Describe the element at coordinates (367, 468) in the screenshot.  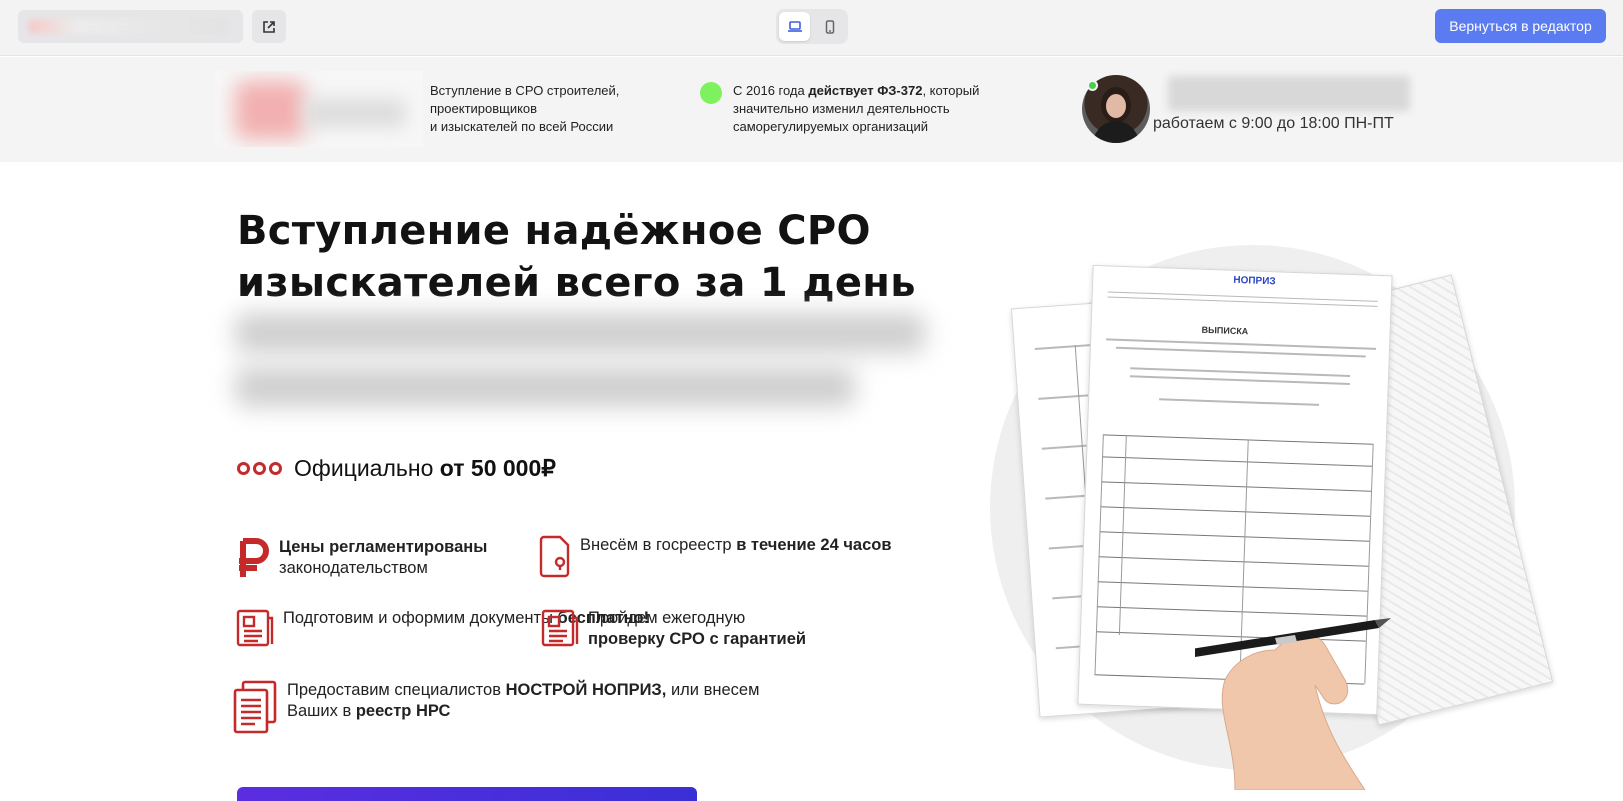
I see `price-prefix: Официально` at that location.